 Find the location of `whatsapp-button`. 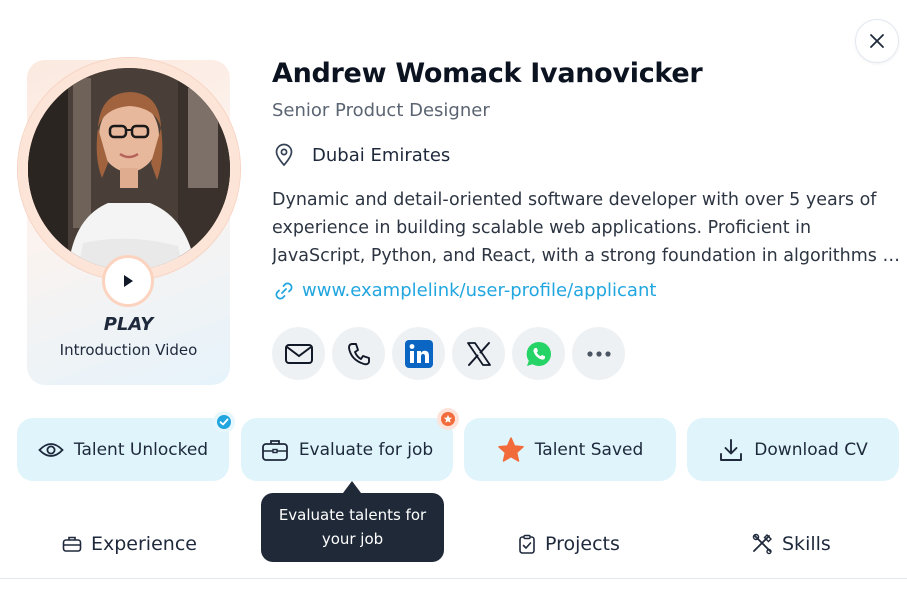

whatsapp-button is located at coordinates (538, 353).